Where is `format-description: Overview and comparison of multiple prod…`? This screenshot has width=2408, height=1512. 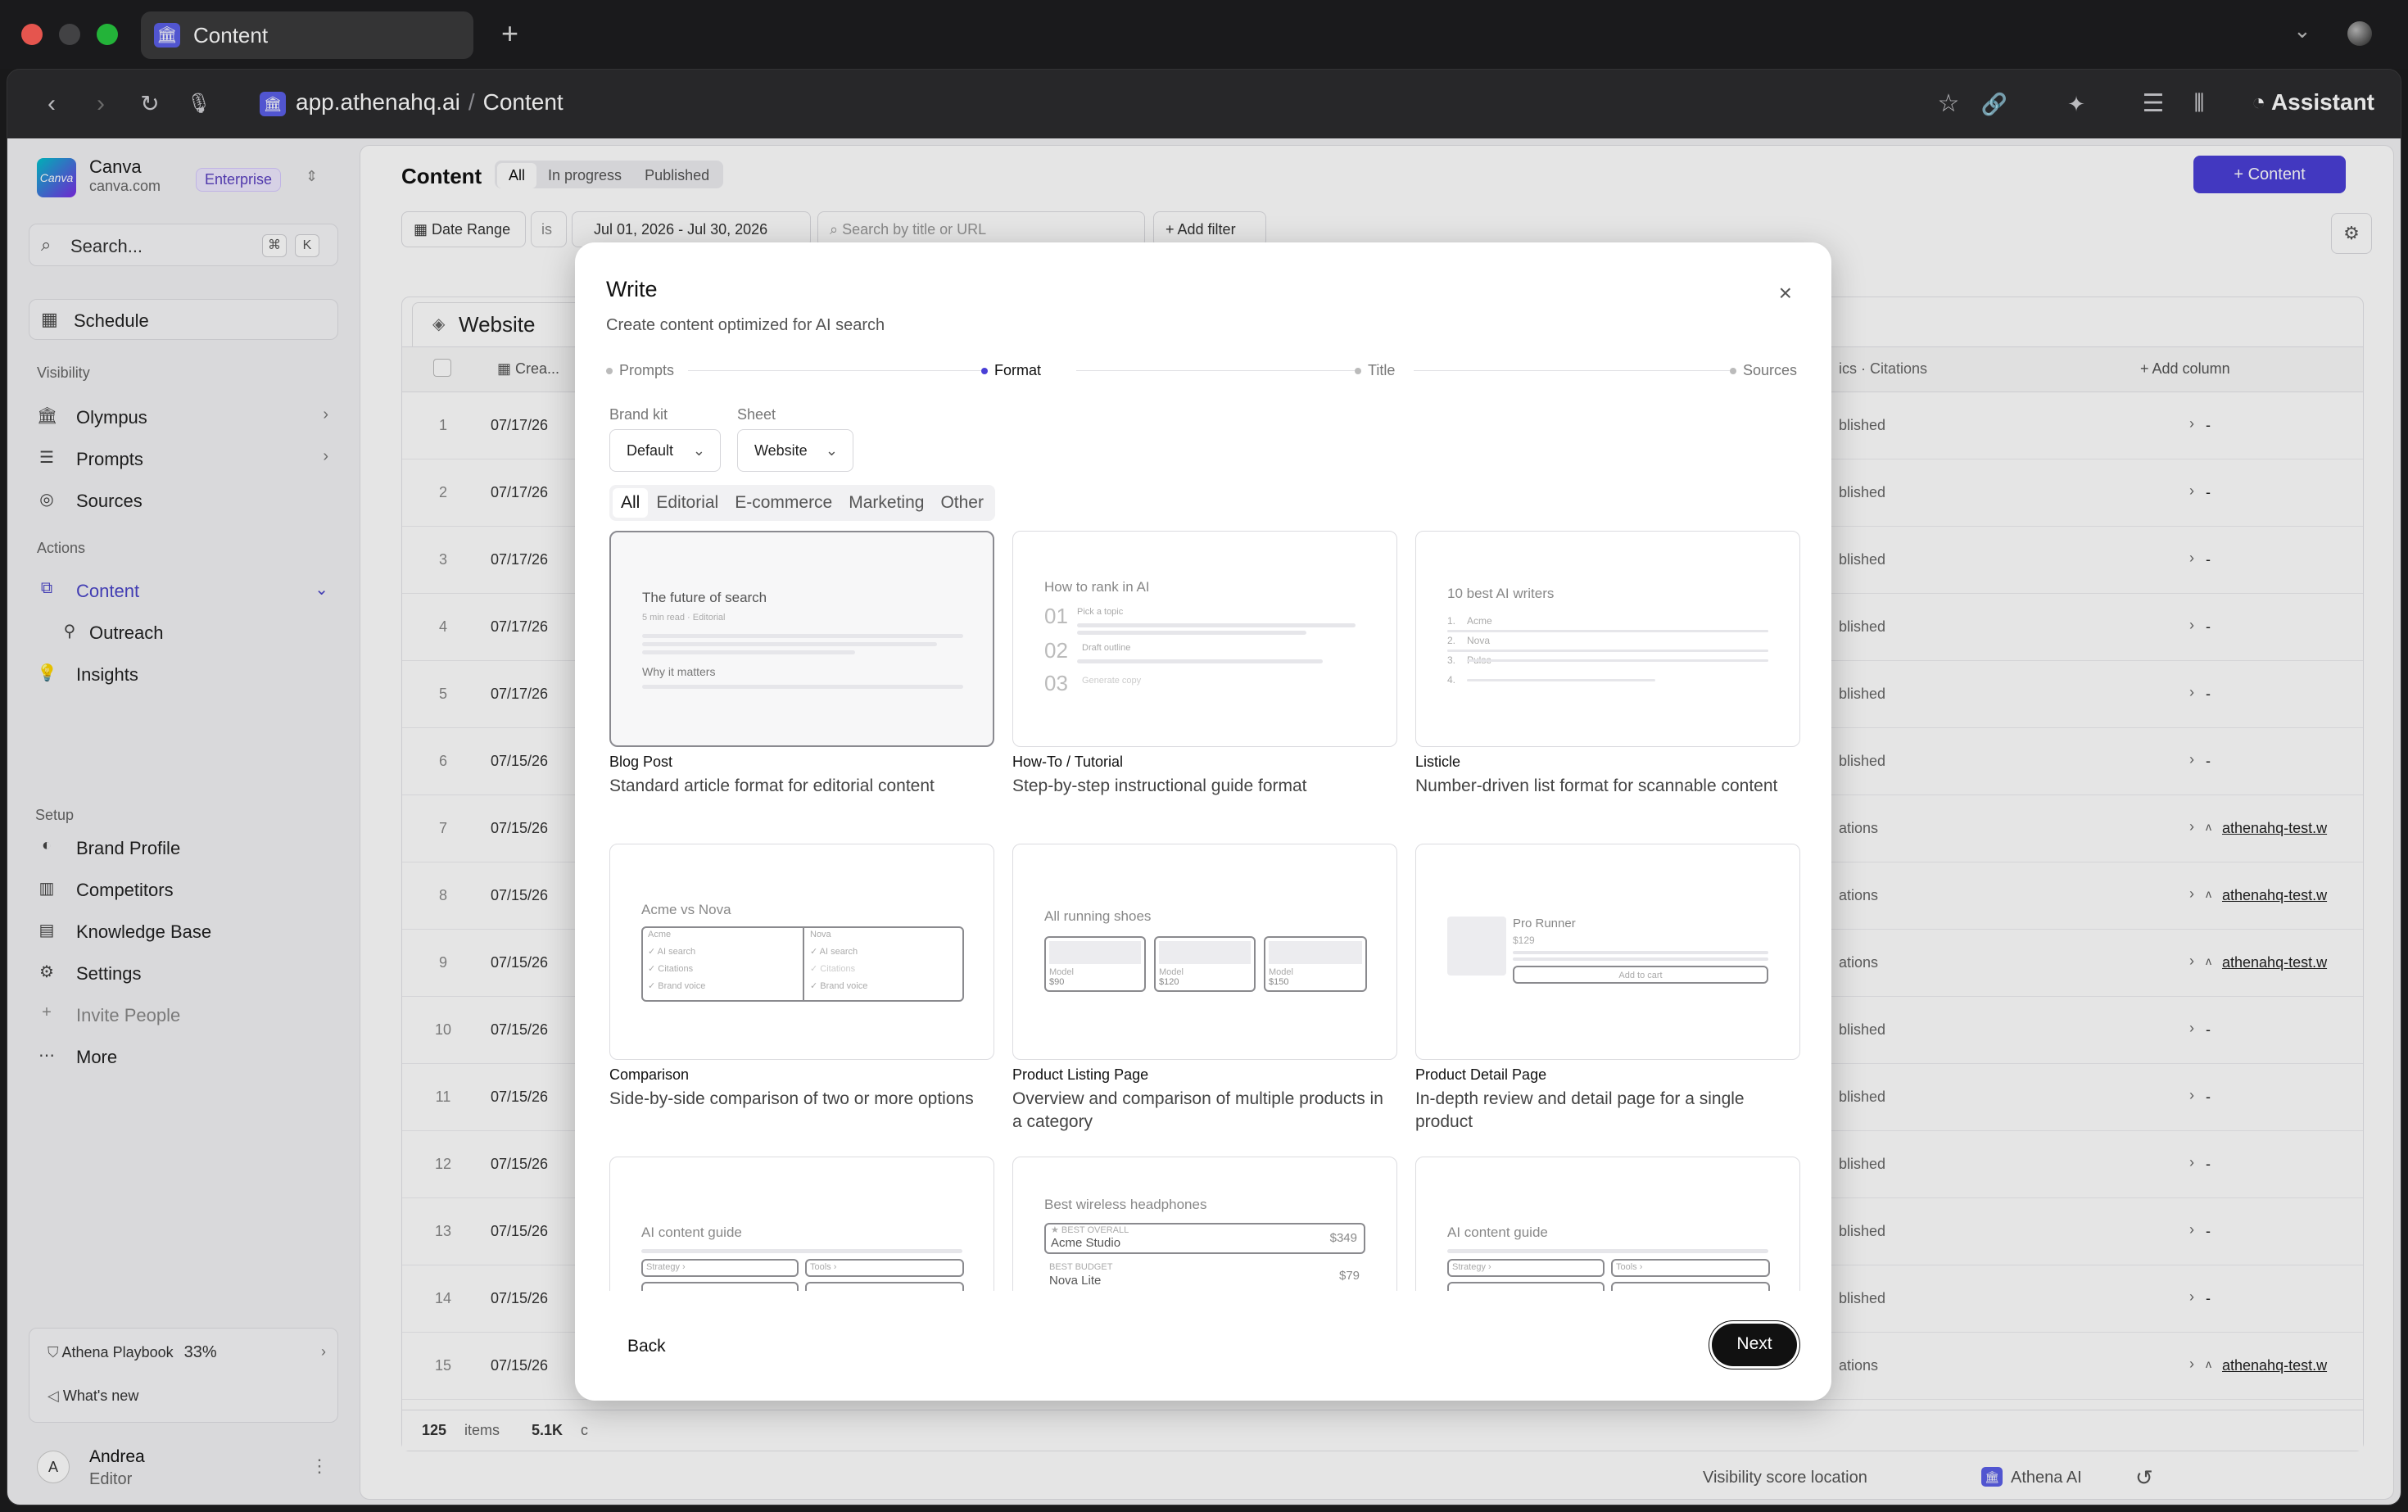
format-description: Overview and comparison of multiple prod… is located at coordinates (1197, 1110).